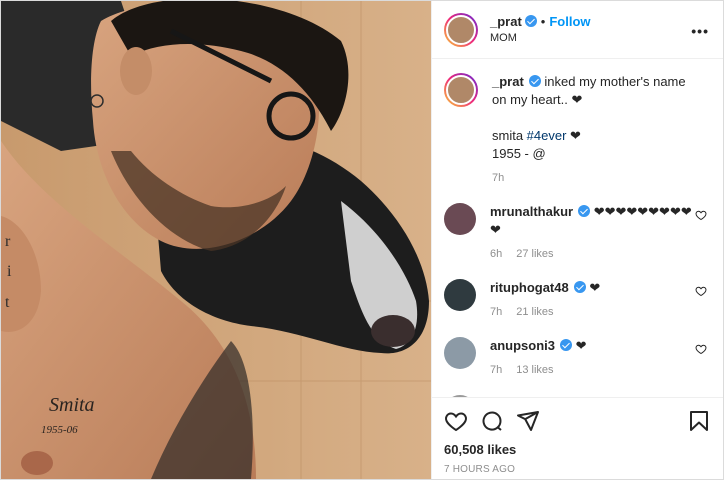  What do you see at coordinates (528, 421) in the screenshot?
I see `share-paper-plane-icon` at bounding box center [528, 421].